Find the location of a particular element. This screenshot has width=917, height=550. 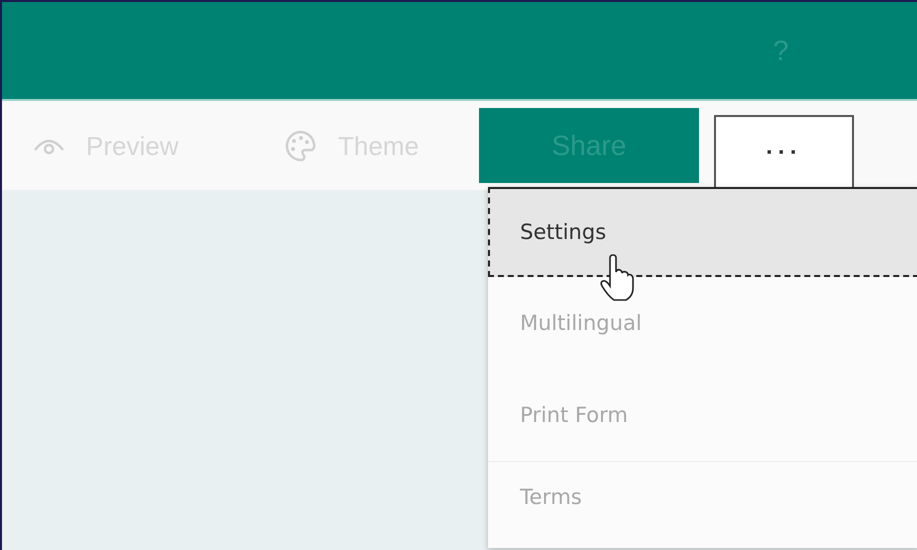

palette-icon is located at coordinates (300, 146).